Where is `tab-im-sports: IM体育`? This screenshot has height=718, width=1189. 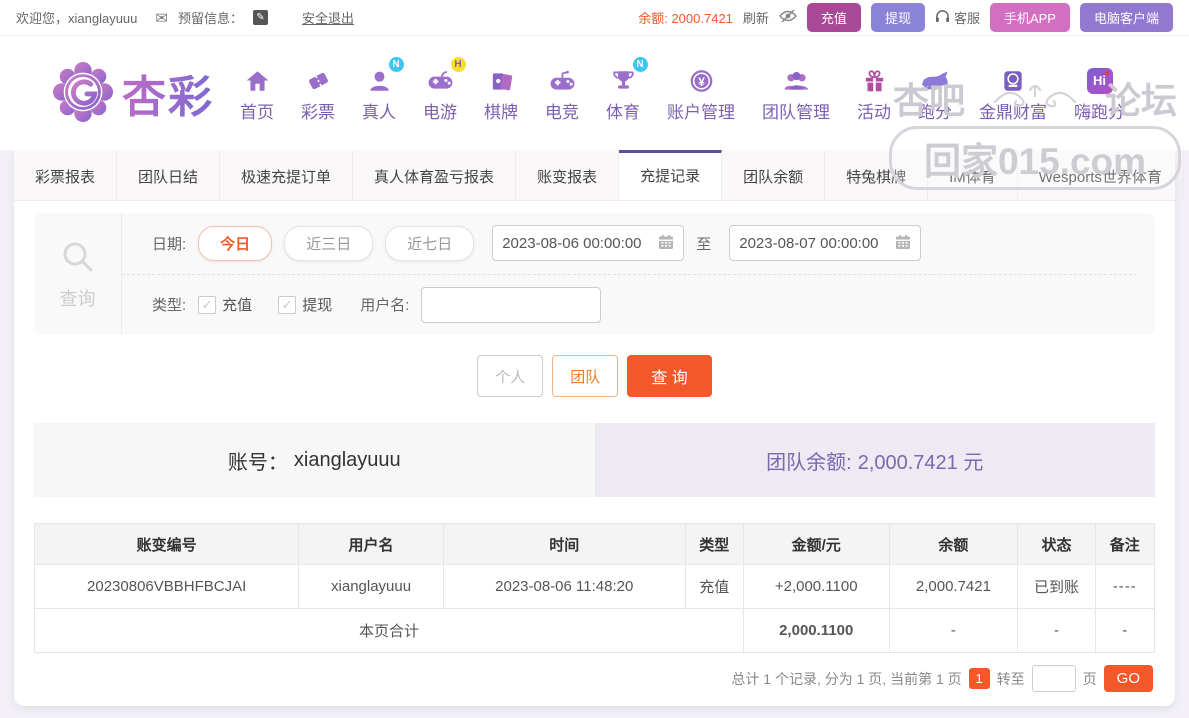
tab-im-sports: IM体育 is located at coordinates (973, 175).